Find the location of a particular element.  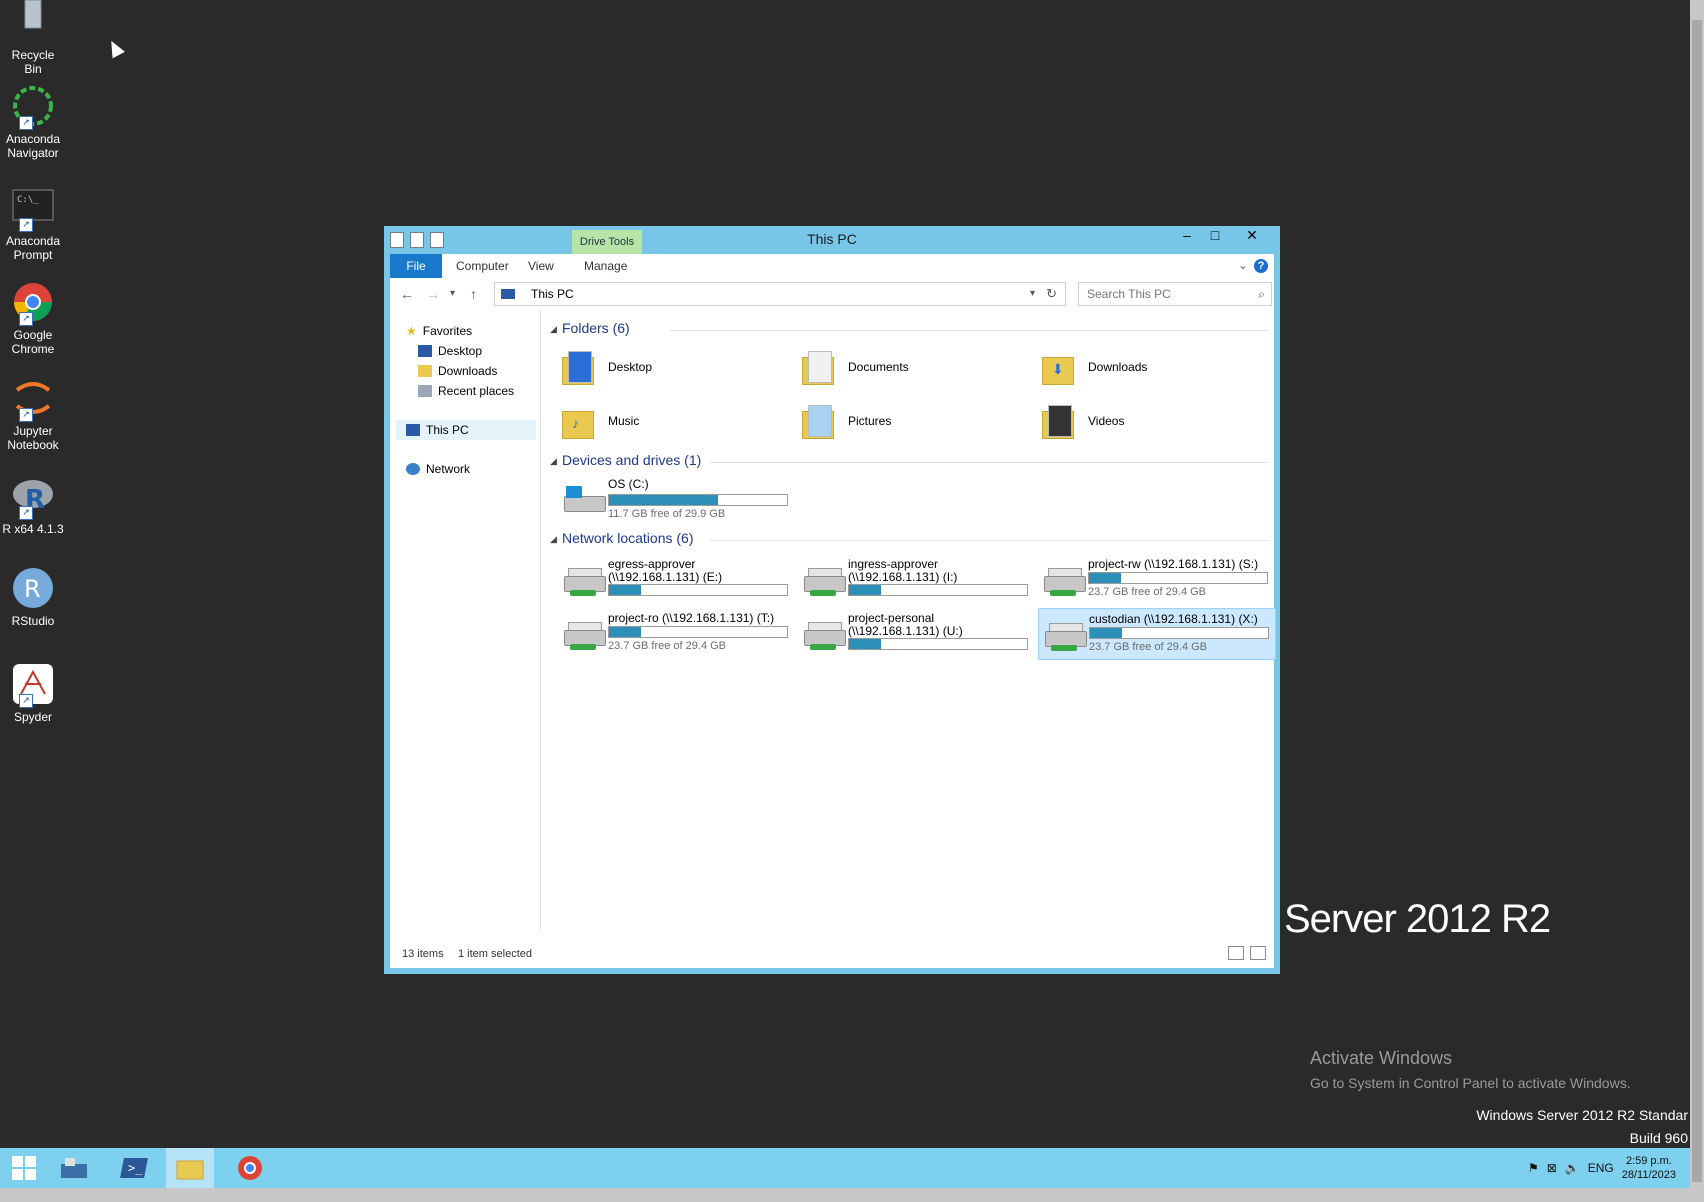

desktop-icon-r: R ↗ R x64 4.1.3 is located at coordinates (33, 505).